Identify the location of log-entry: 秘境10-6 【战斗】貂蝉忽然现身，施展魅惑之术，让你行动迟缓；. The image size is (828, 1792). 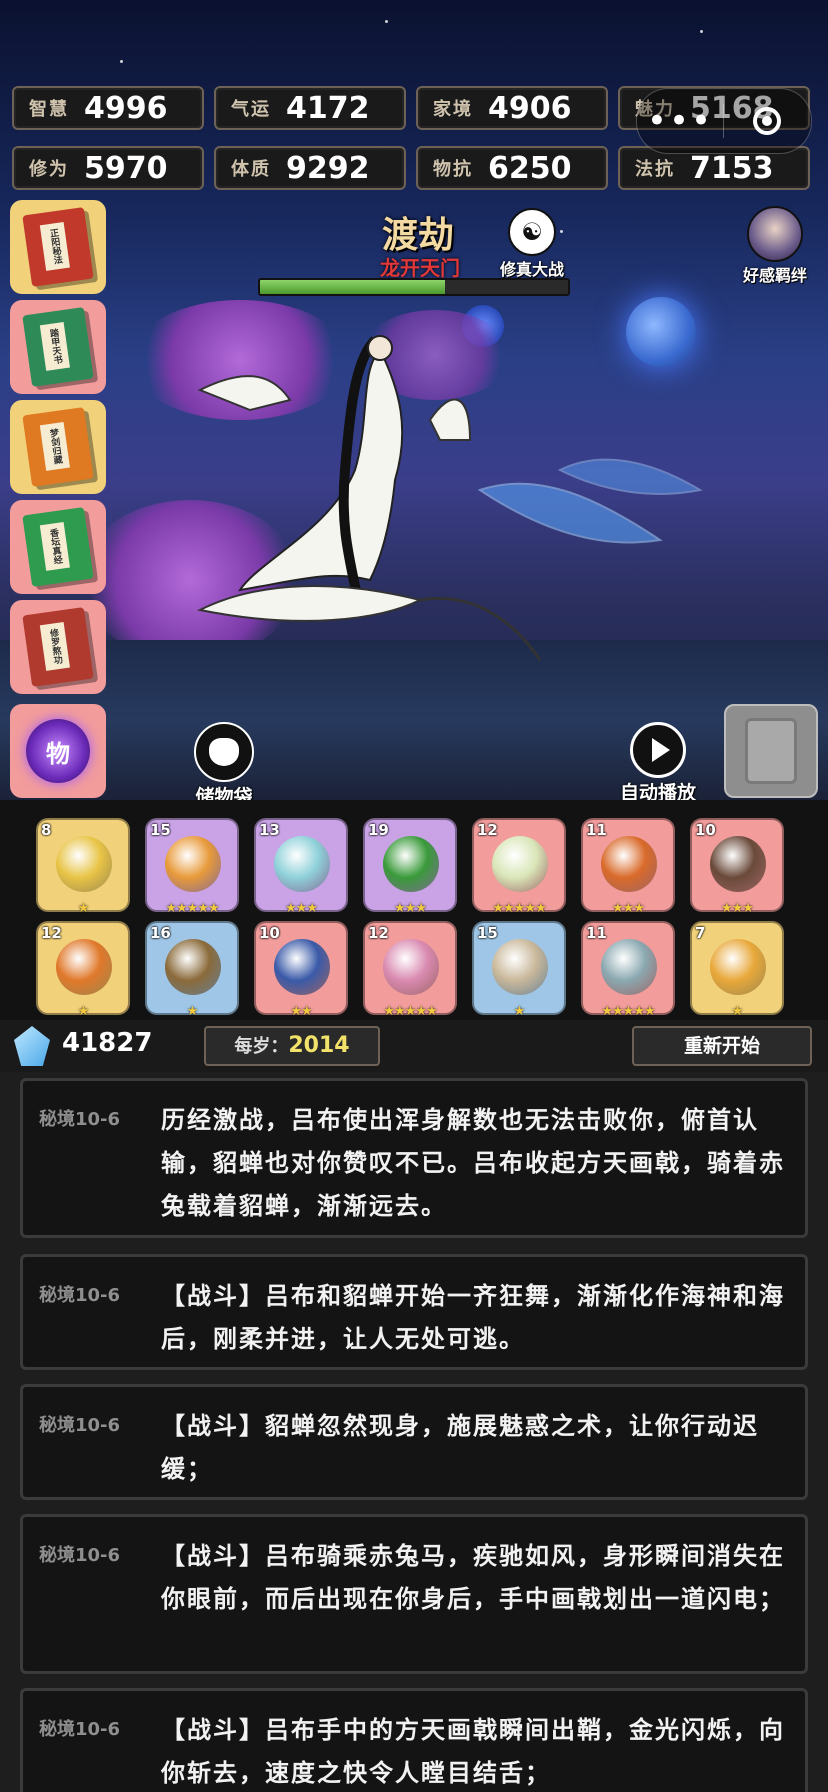
(414, 1442).